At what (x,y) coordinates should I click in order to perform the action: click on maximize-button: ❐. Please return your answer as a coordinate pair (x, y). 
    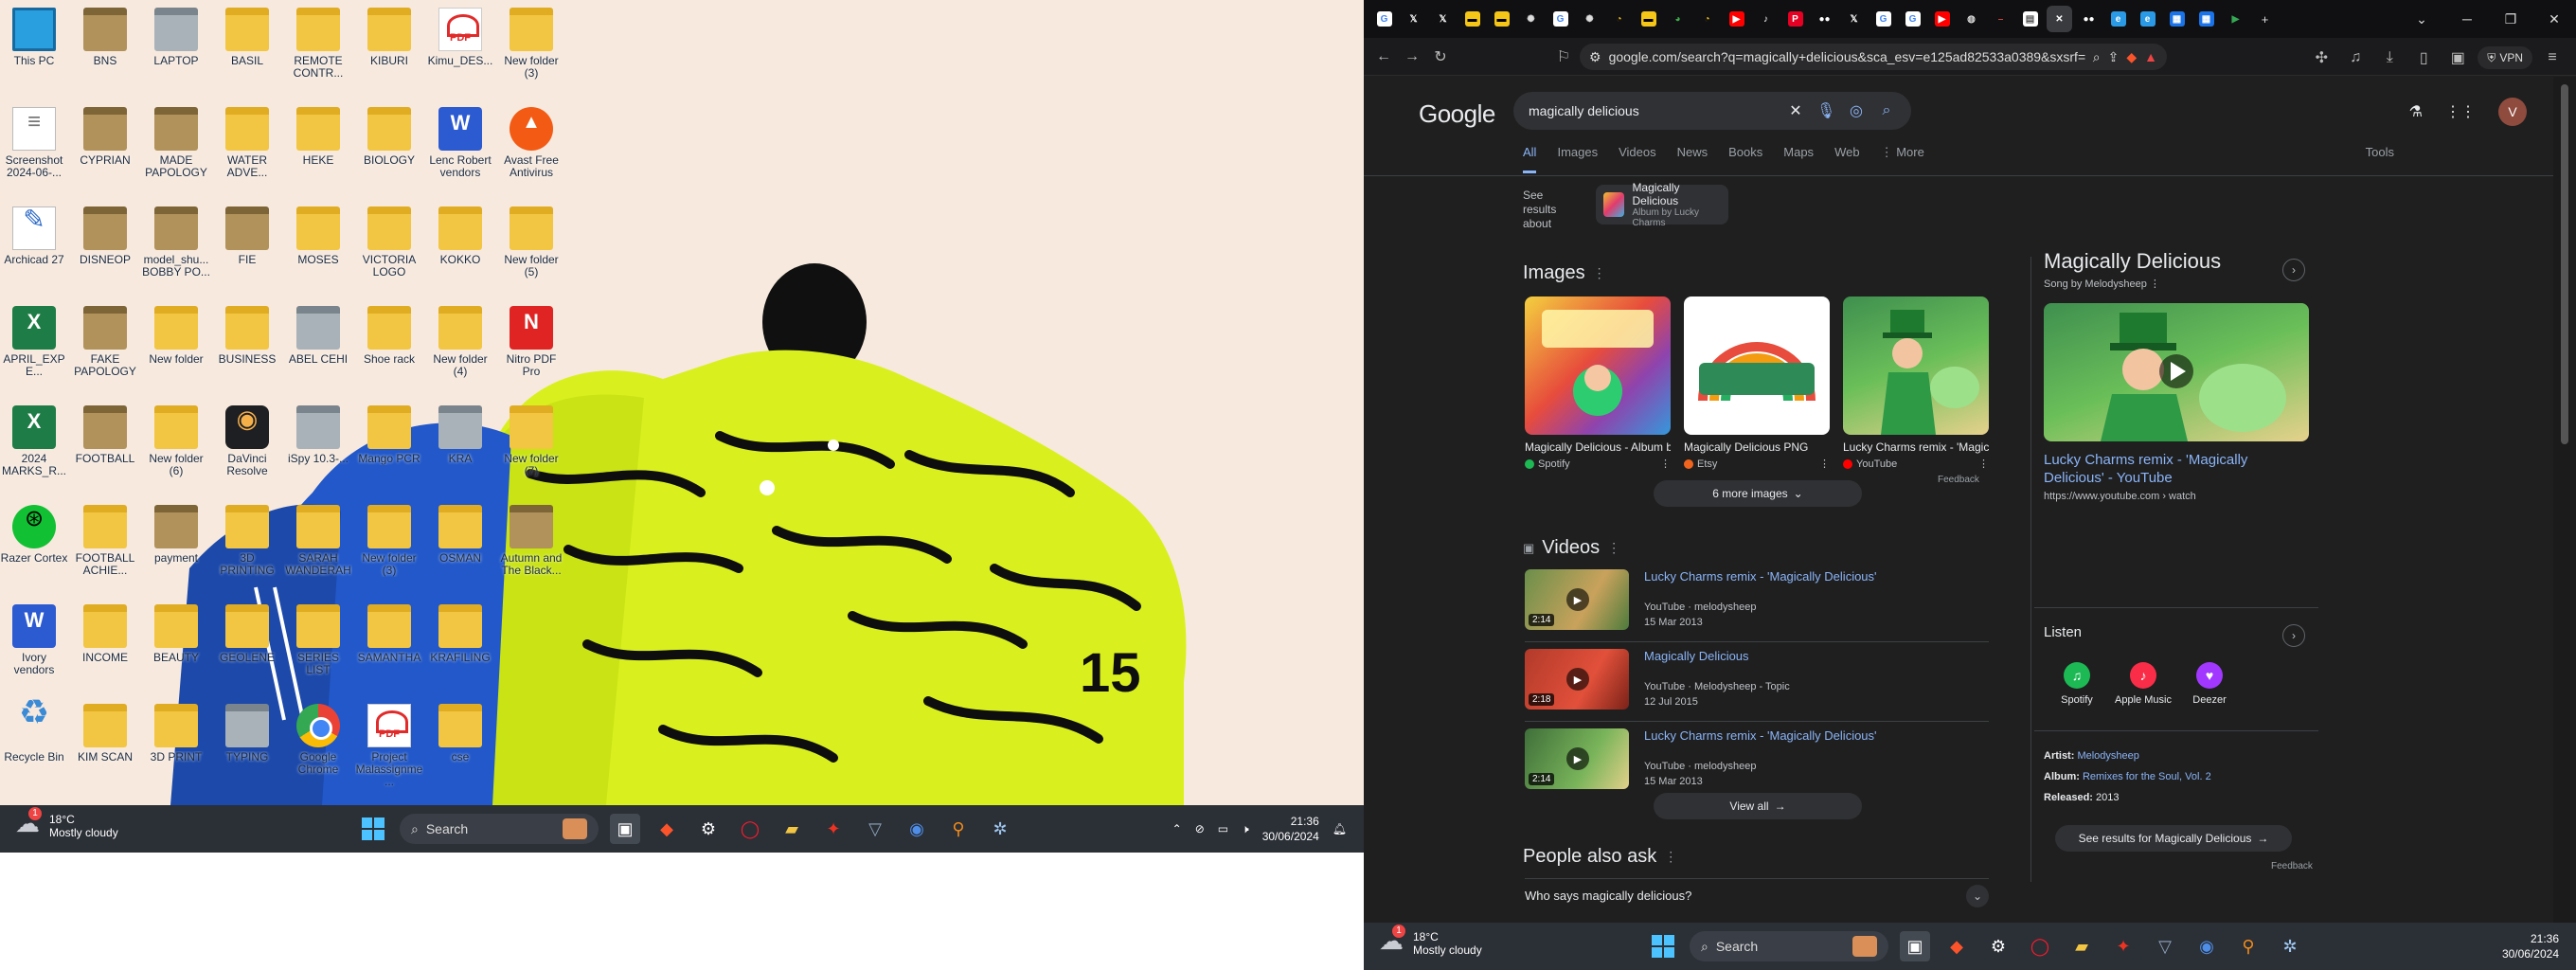
    Looking at the image, I should click on (2510, 19).